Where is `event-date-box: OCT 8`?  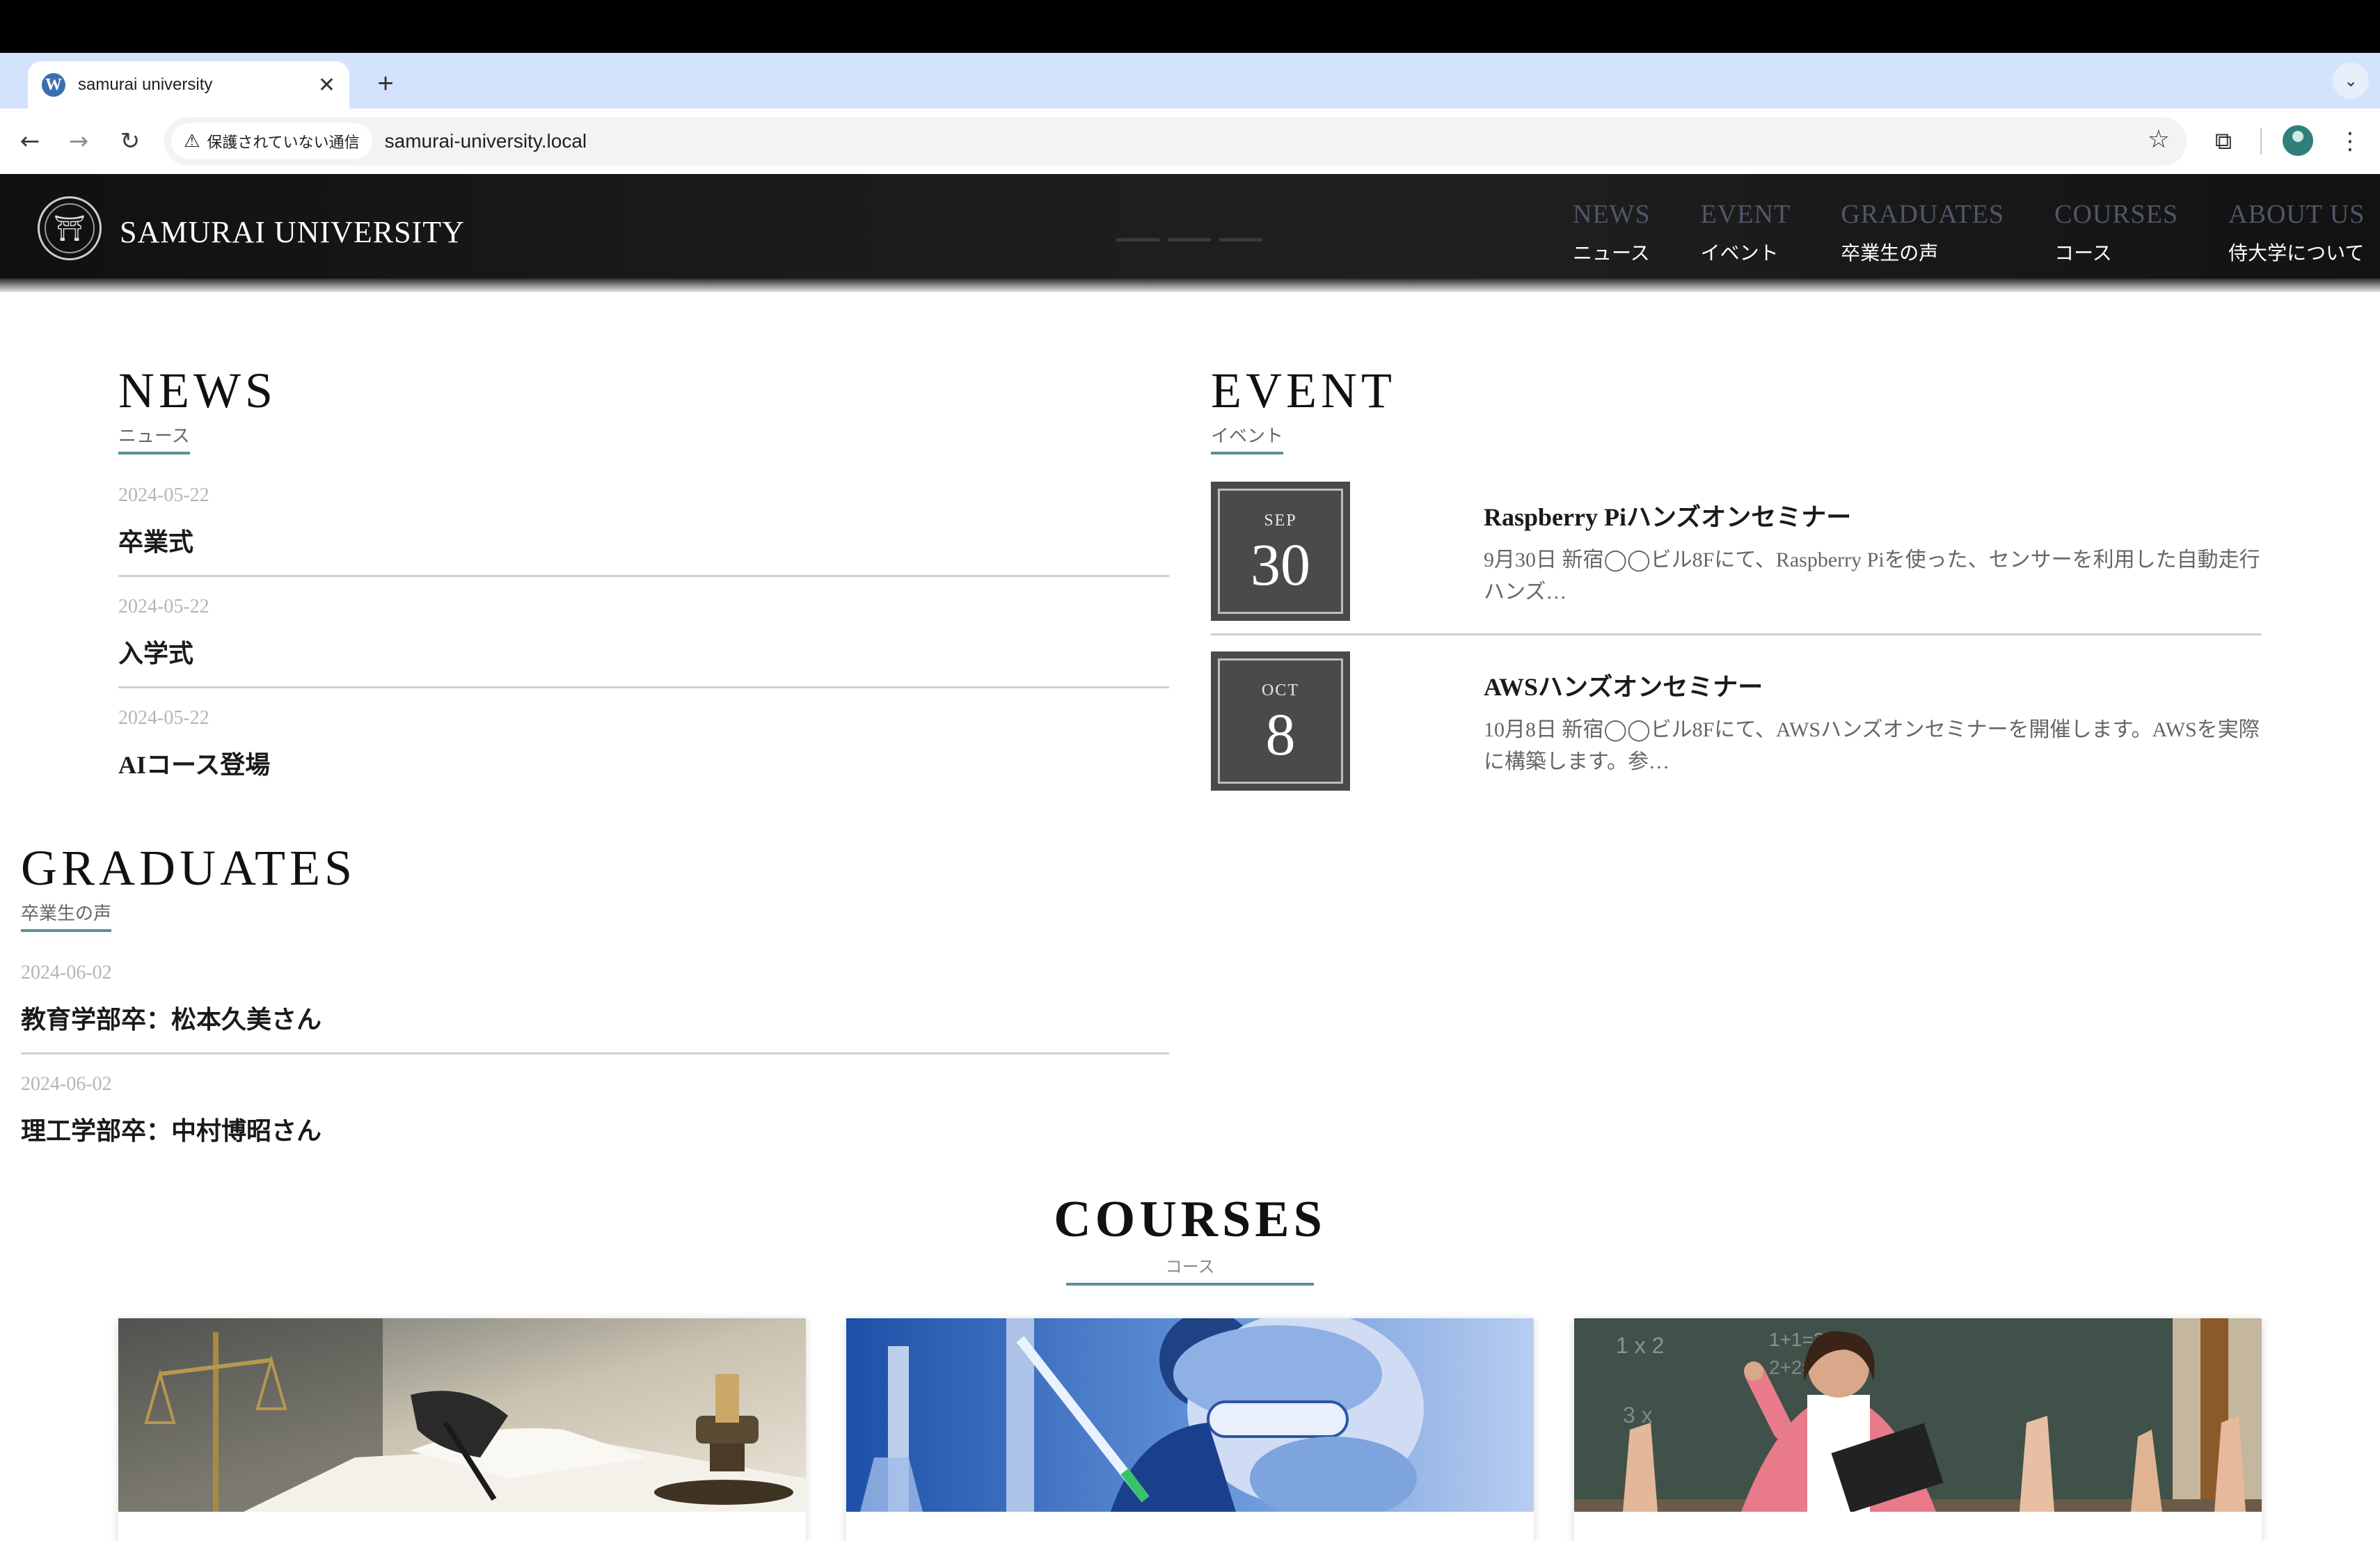 event-date-box: OCT 8 is located at coordinates (1280, 721).